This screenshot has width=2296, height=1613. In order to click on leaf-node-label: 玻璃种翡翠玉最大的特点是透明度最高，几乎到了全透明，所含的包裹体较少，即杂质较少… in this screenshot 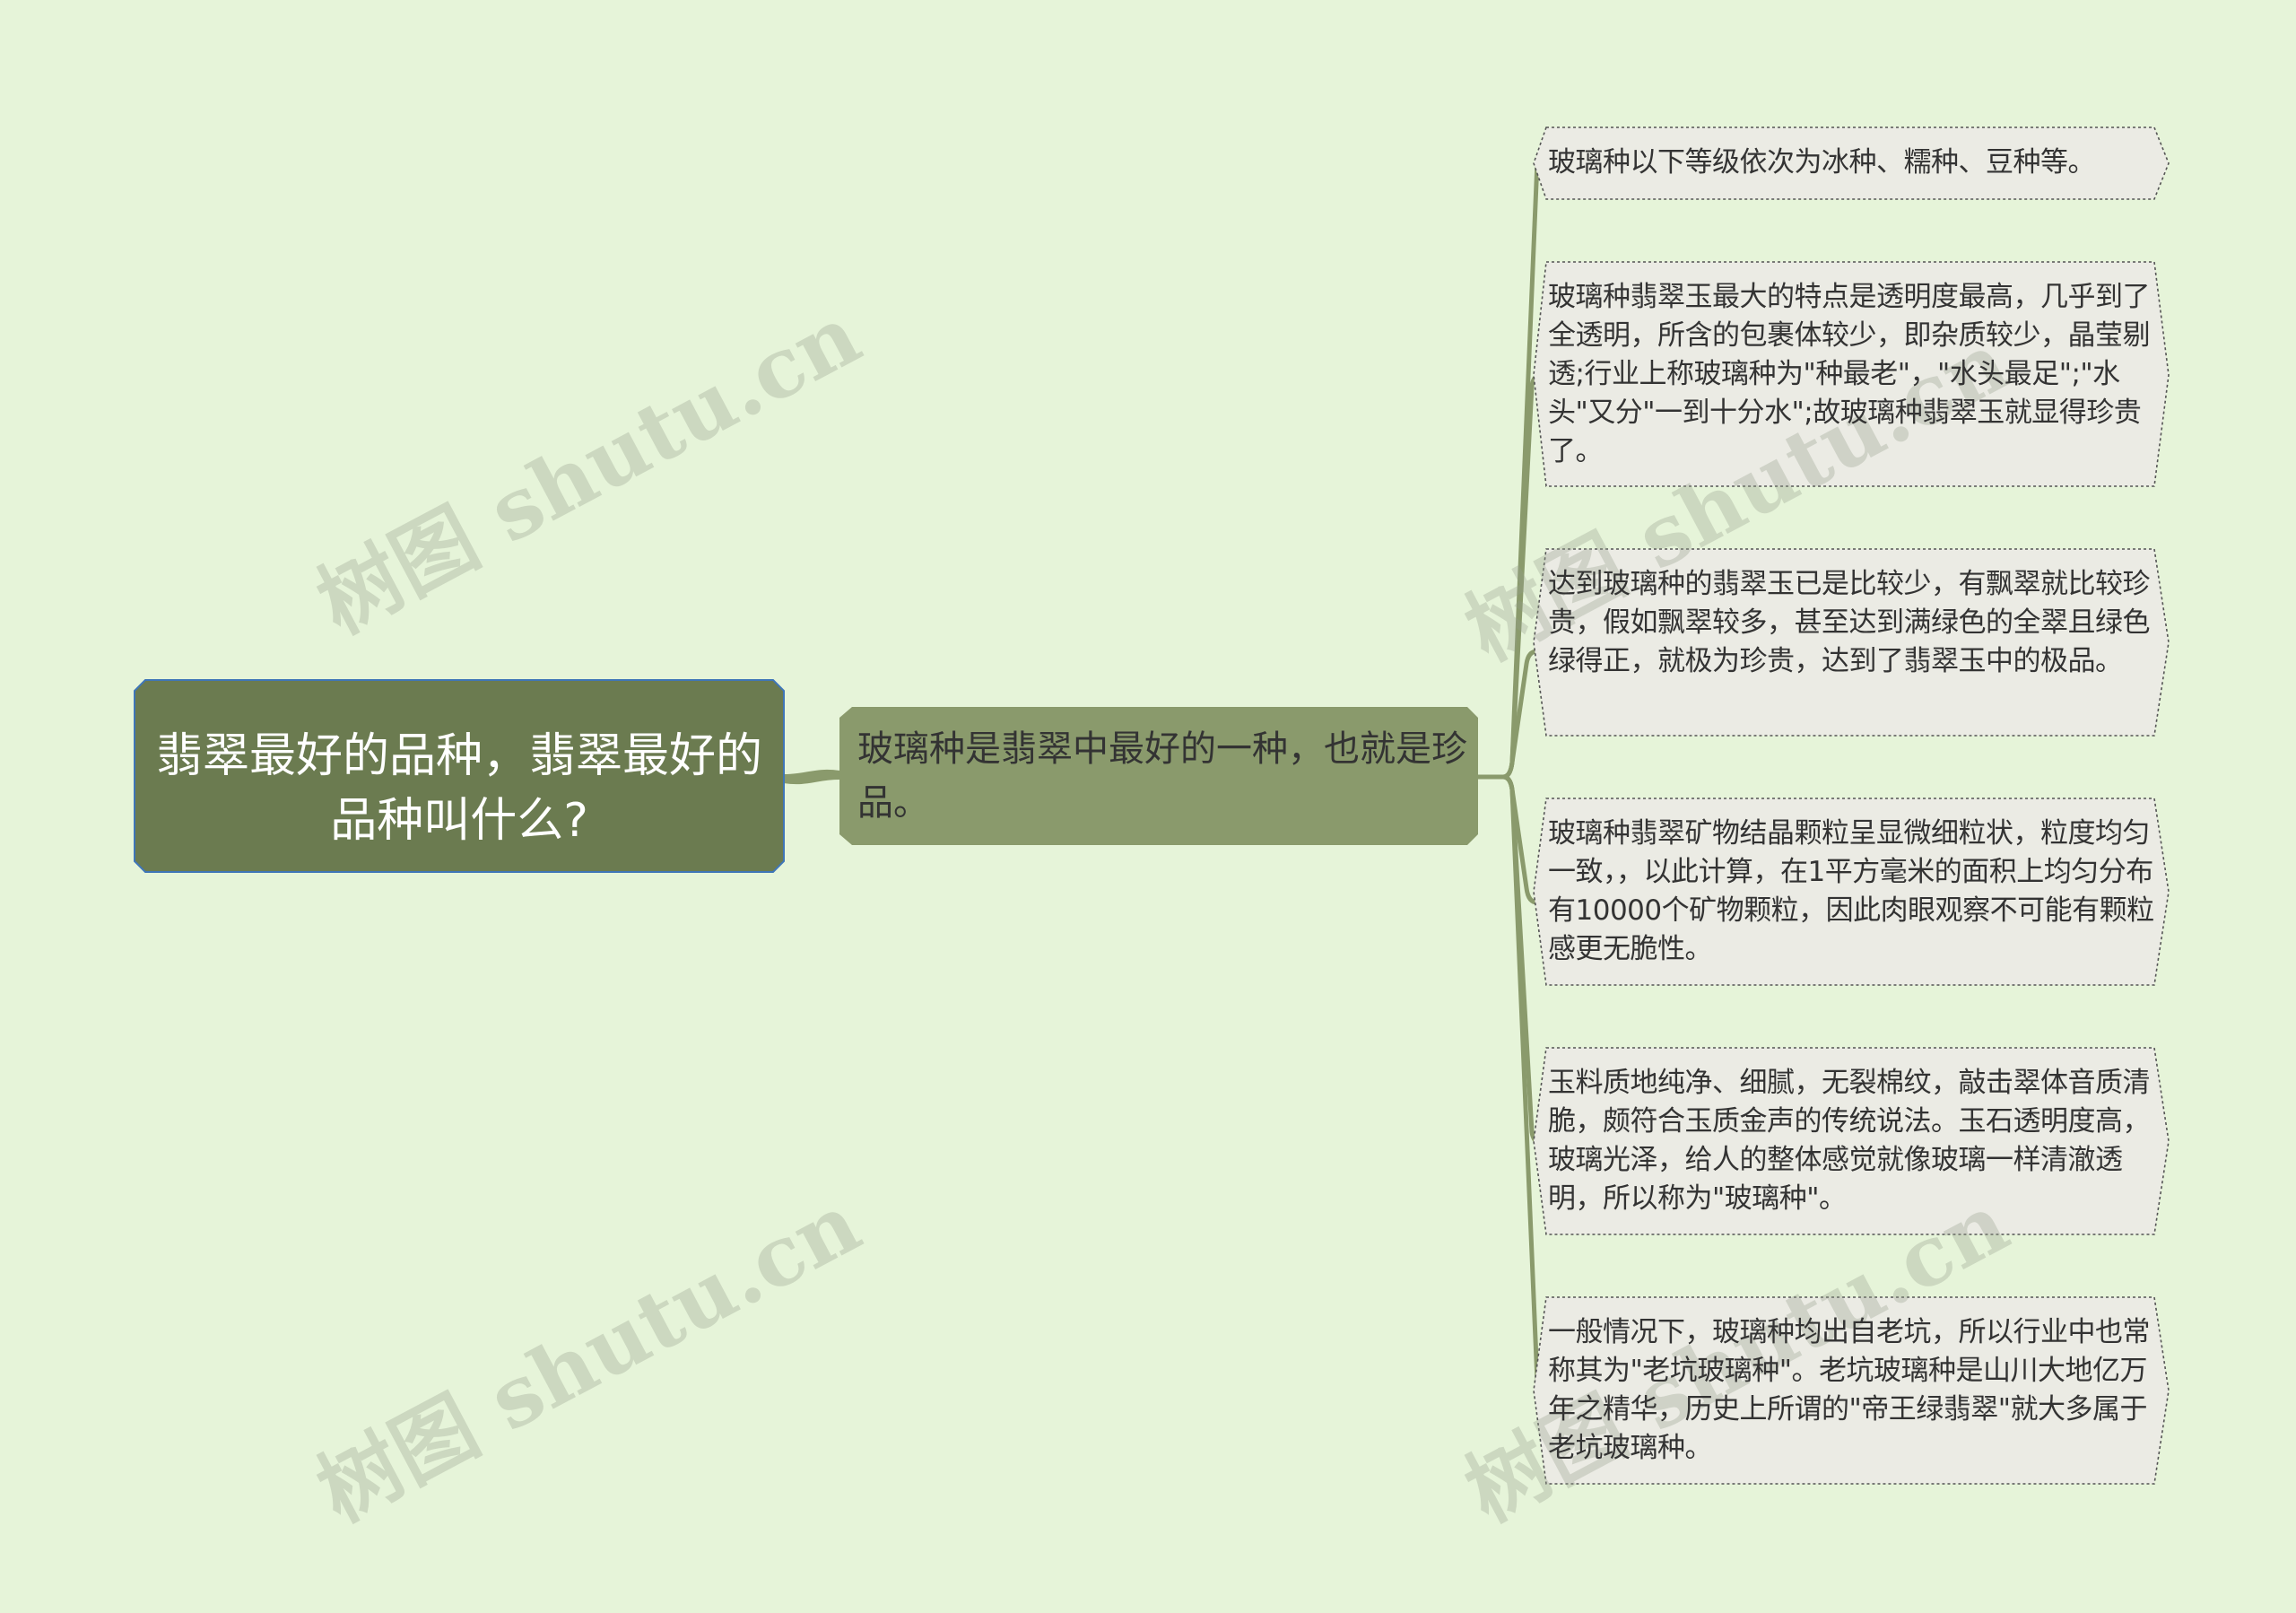, I will do `click(1849, 374)`.